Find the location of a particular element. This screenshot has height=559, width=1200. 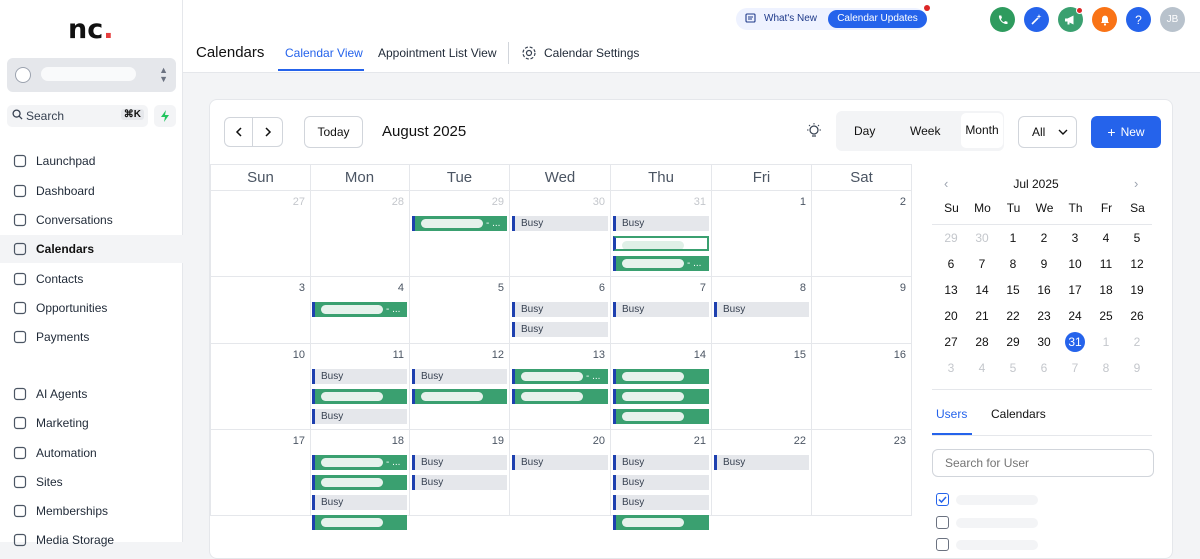

day-cell: 22 is located at coordinates (762, 473).